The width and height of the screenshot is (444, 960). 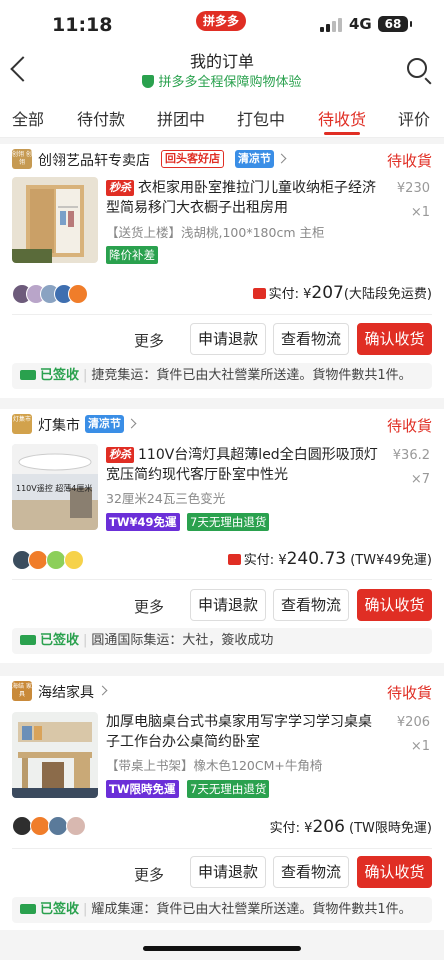 What do you see at coordinates (251, 909) in the screenshot?
I see `logistics-text: 耀成集運：貨件已由大社營業所送達。貨物件數共1件。` at bounding box center [251, 909].